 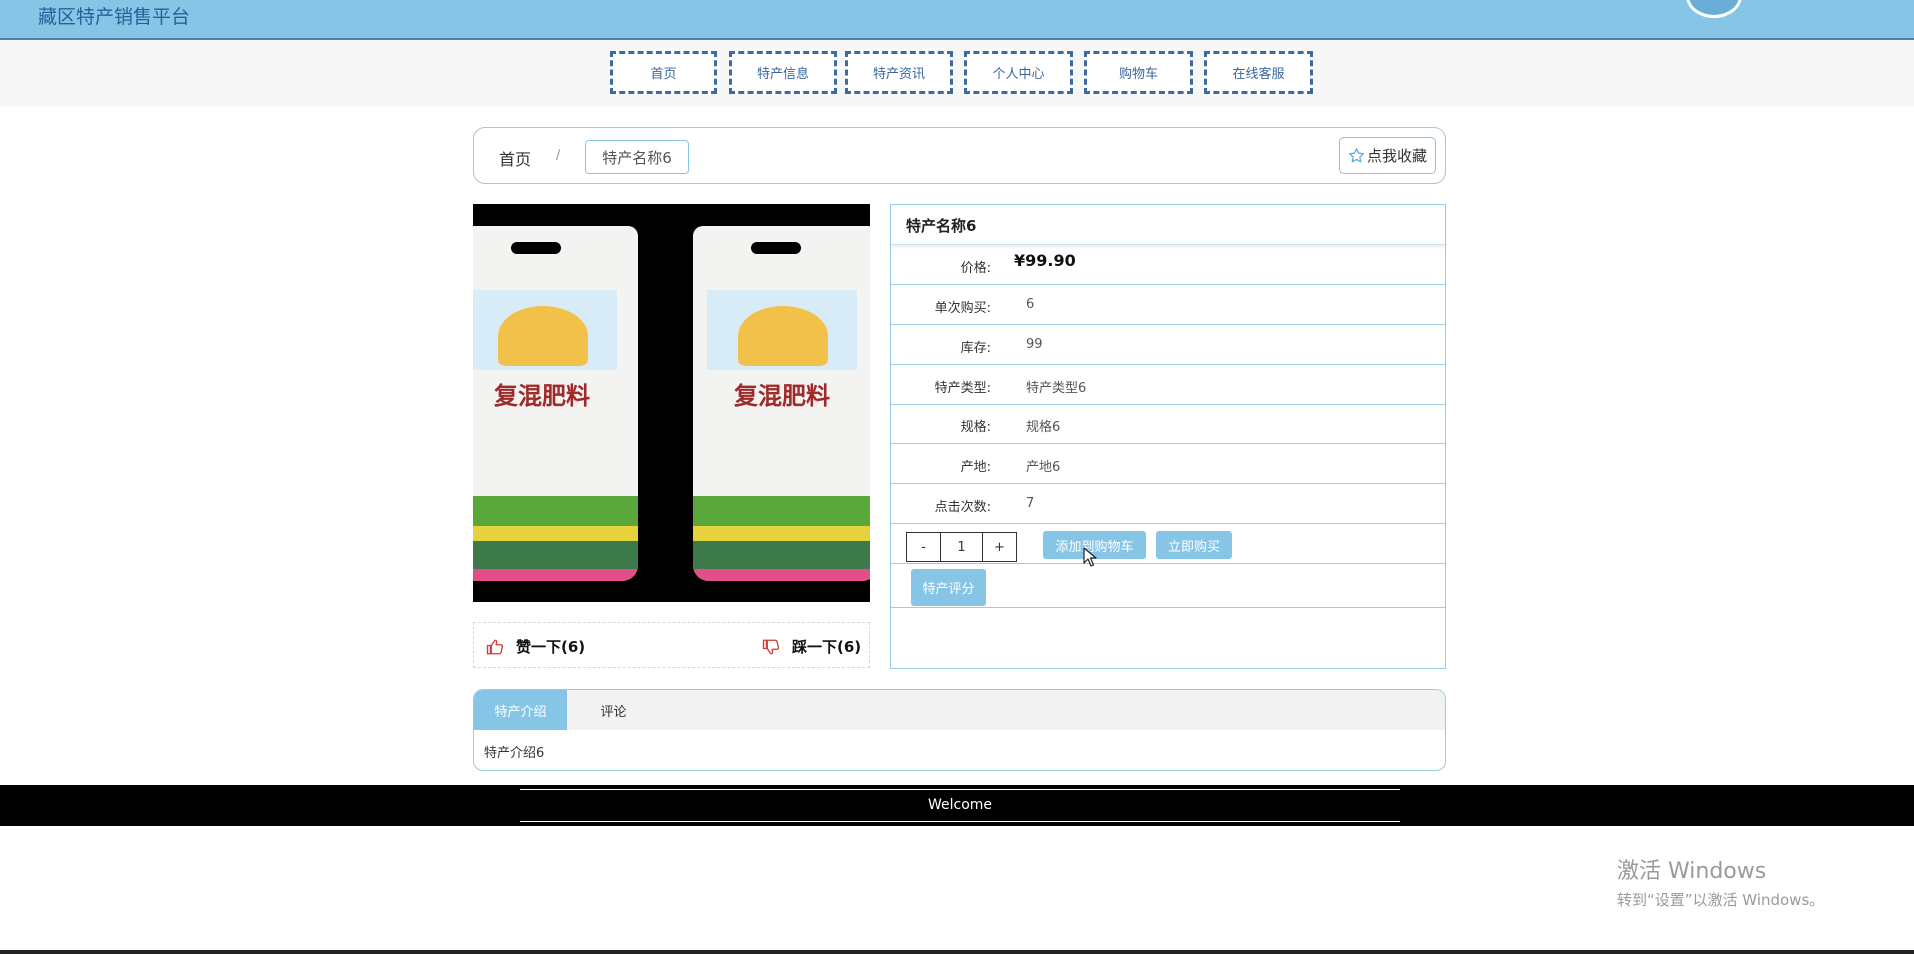 What do you see at coordinates (1138, 72) in the screenshot?
I see `nav-item-cart: 购物车` at bounding box center [1138, 72].